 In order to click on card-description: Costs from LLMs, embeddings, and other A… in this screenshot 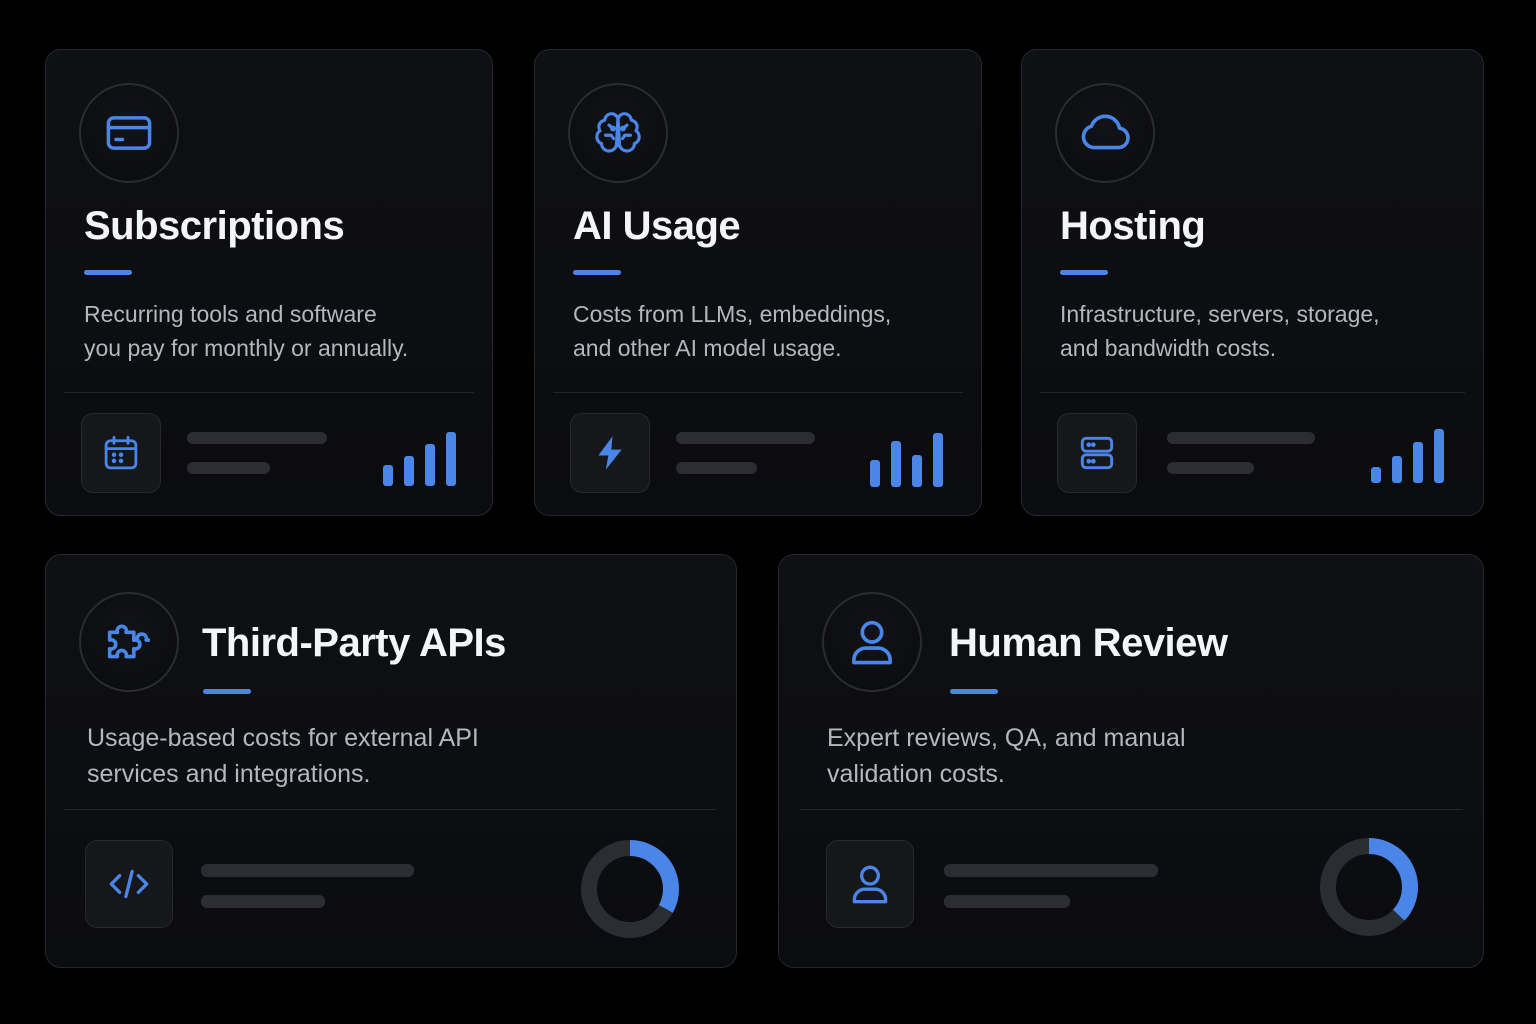, I will do `click(732, 331)`.